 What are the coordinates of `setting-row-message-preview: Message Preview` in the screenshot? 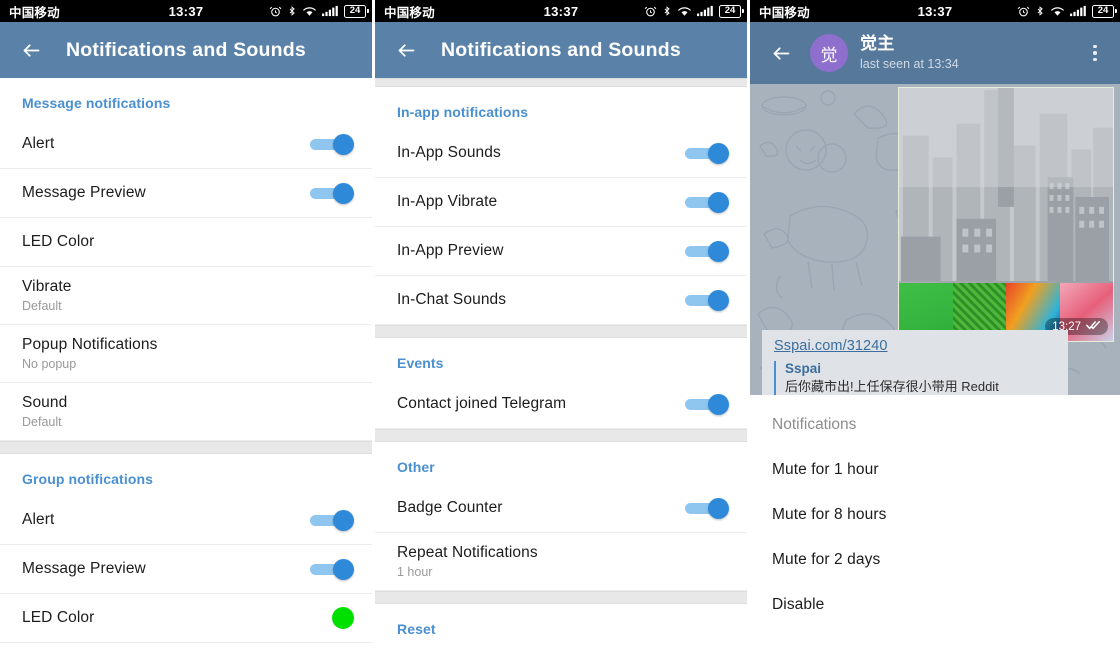 It's located at (186, 193).